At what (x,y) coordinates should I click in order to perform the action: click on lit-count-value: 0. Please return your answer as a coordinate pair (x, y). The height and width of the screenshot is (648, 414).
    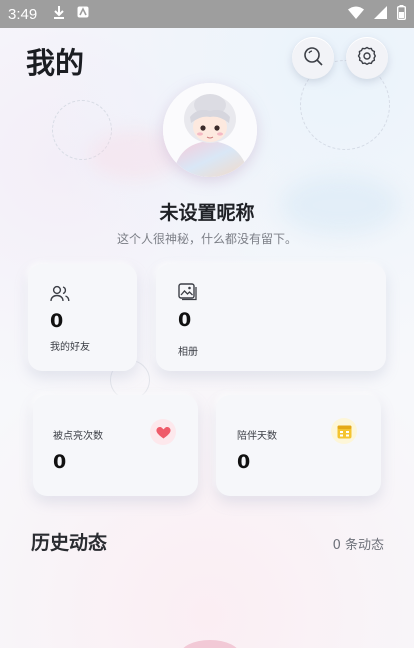
    Looking at the image, I should click on (60, 462).